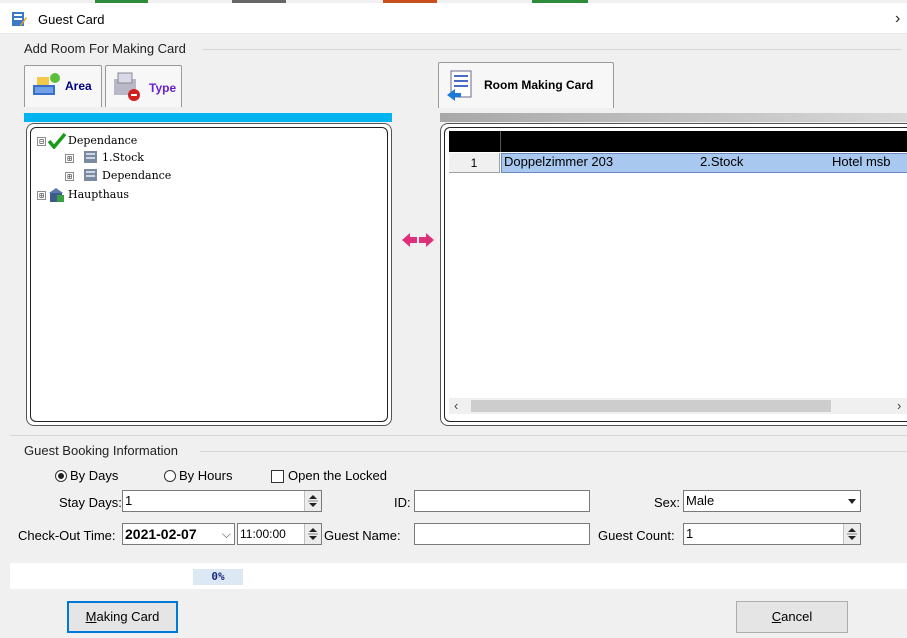 The height and width of the screenshot is (638, 907). Describe the element at coordinates (277, 476) in the screenshot. I see `open-locked-checkbox` at that location.